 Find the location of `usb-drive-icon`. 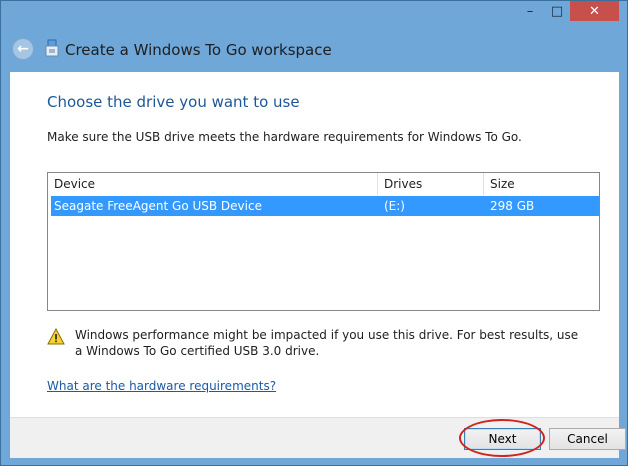

usb-drive-icon is located at coordinates (52, 48).